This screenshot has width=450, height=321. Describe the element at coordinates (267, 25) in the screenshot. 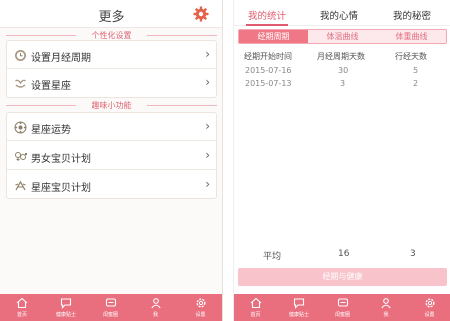

I see `active-tab-indicator` at that location.